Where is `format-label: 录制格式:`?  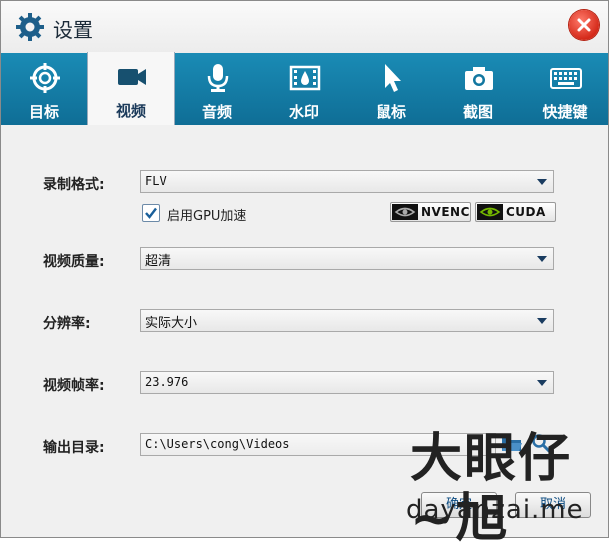
format-label: 录制格式: is located at coordinates (74, 185).